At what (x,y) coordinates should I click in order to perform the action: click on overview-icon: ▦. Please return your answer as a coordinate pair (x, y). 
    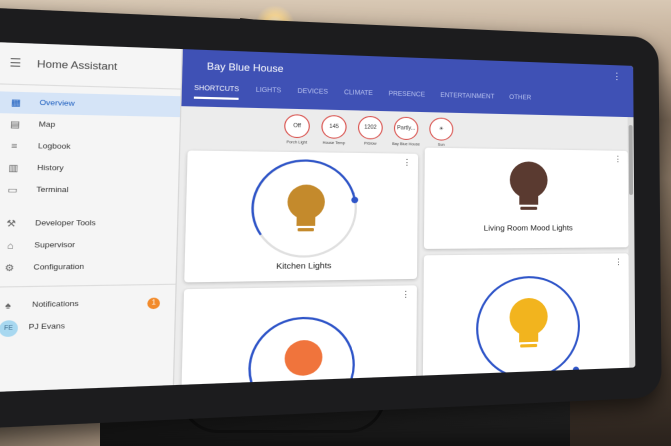
    Looking at the image, I should click on (16, 102).